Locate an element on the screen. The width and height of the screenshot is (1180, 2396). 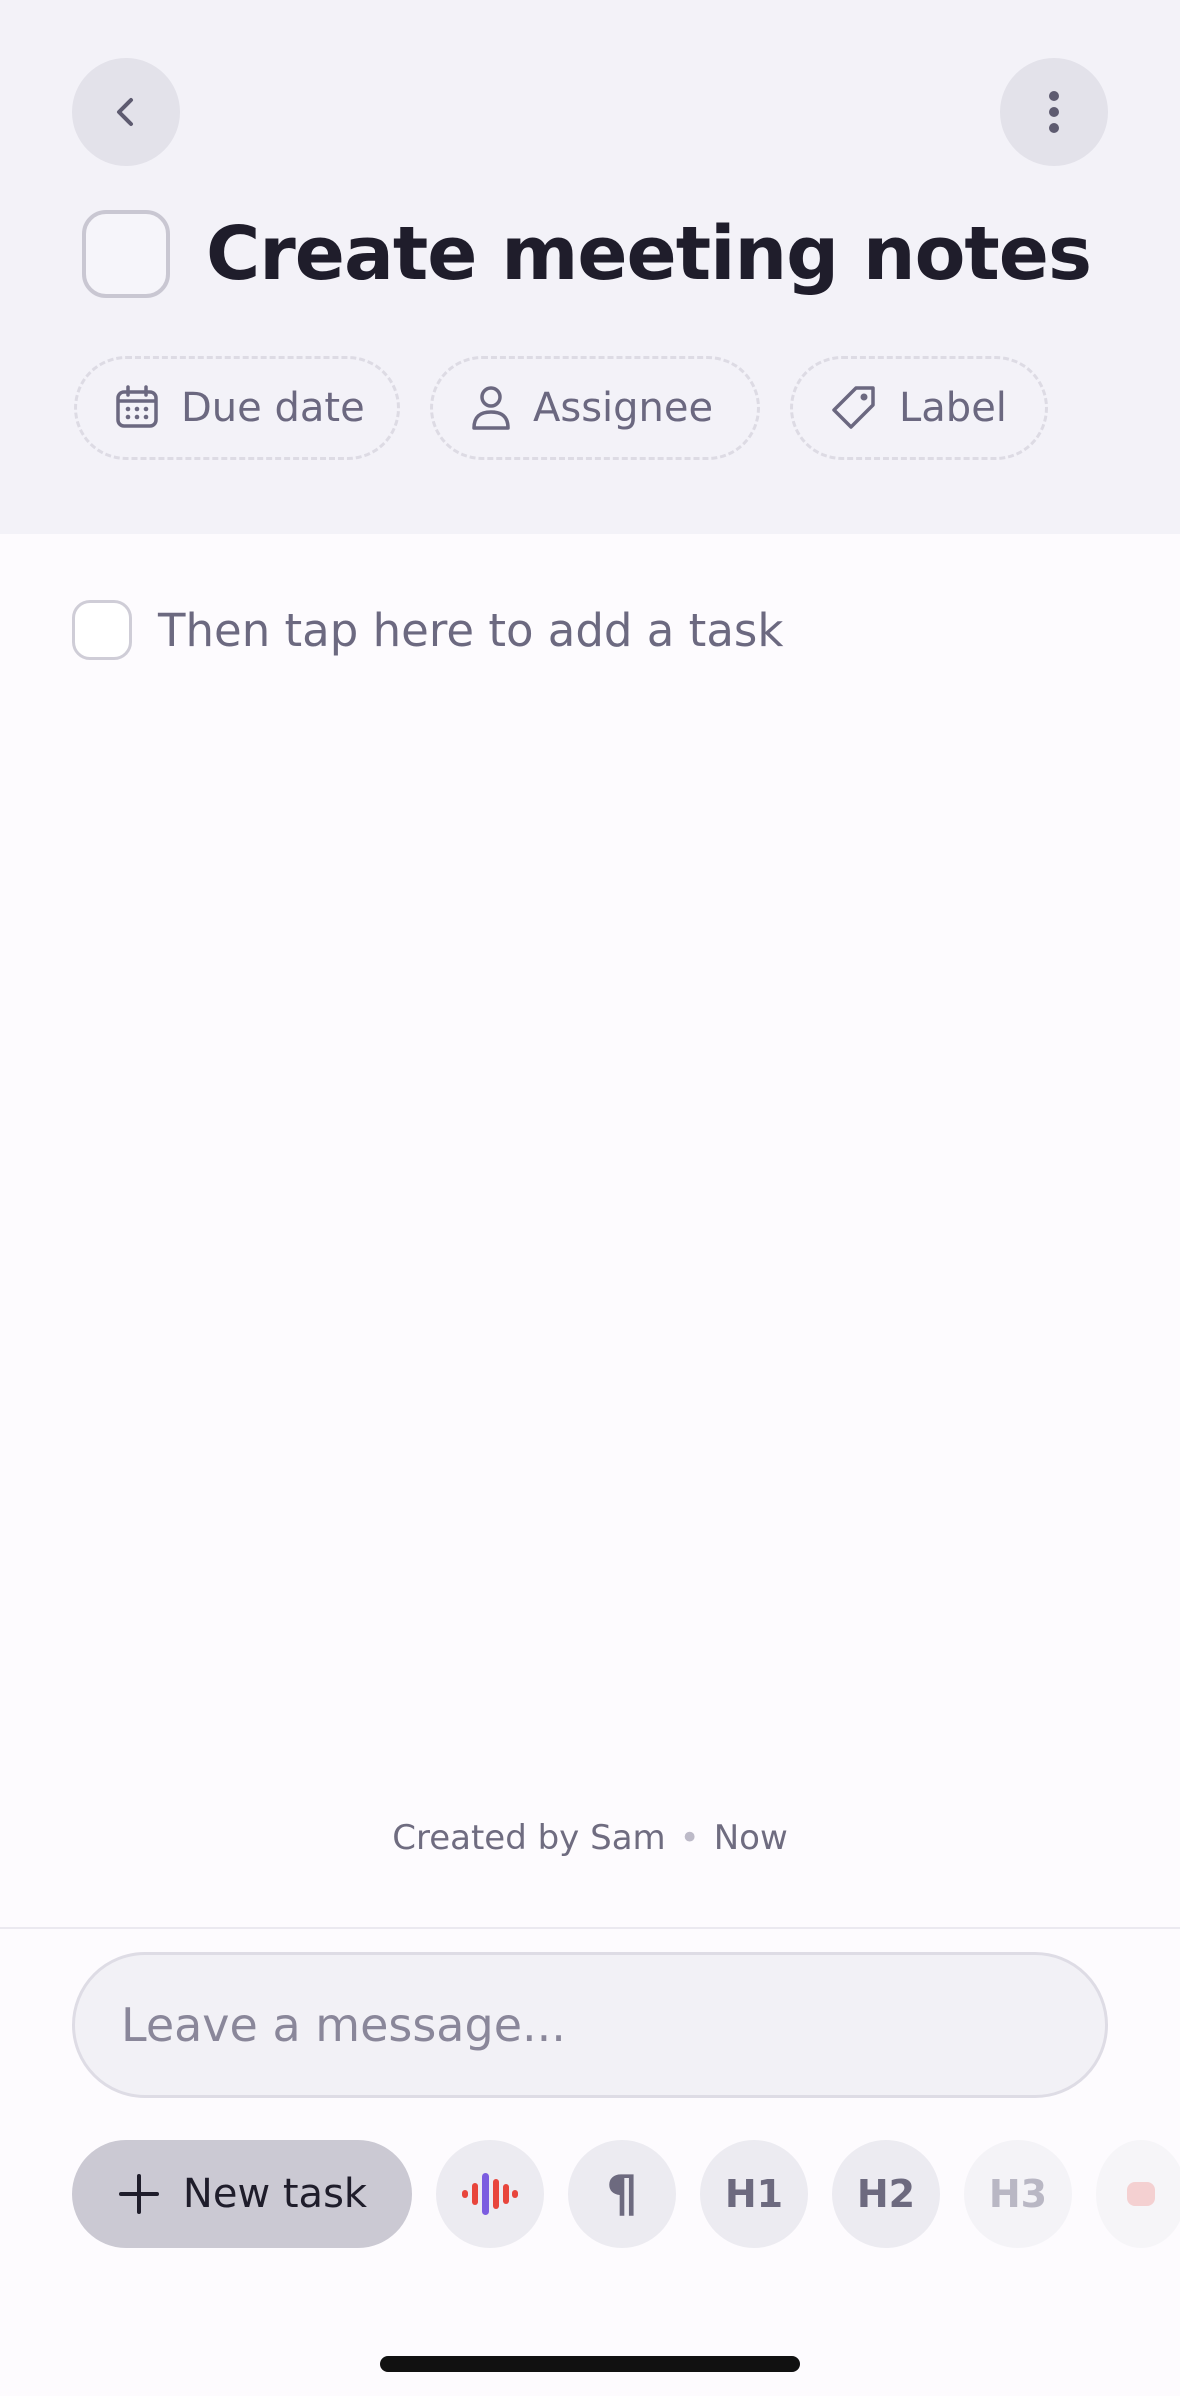
more-options-button is located at coordinates (1054, 112).